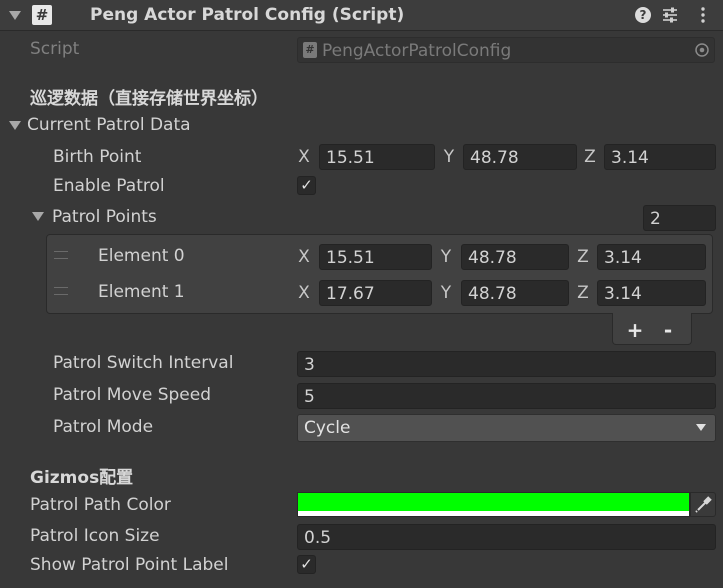 The image size is (723, 588). Describe the element at coordinates (375, 293) in the screenshot. I see `element-1-x-field: 17.67` at that location.